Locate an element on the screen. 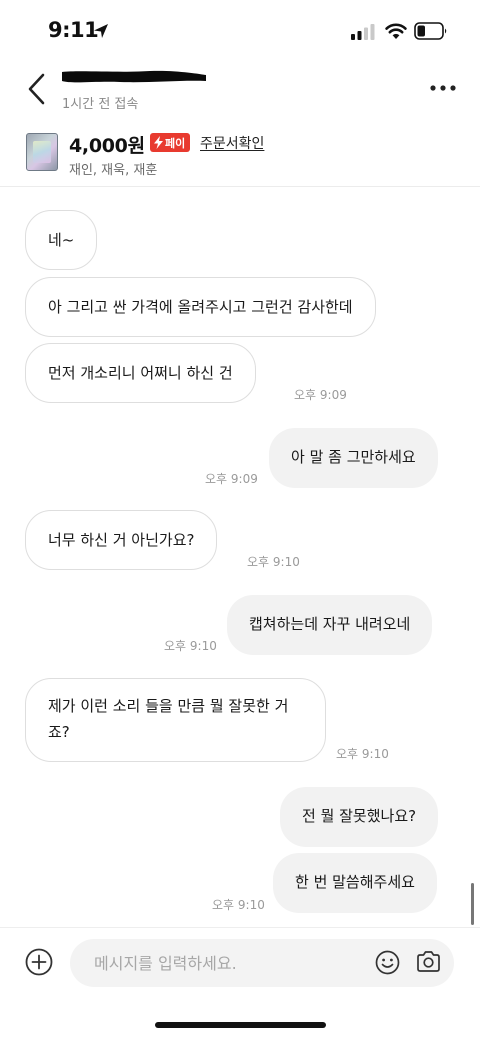 This screenshot has width=480, height=1039. message-bubble-incoming: 아 그리고 싼 가격에 올려주시고 그런건 감사한데 is located at coordinates (200, 307).